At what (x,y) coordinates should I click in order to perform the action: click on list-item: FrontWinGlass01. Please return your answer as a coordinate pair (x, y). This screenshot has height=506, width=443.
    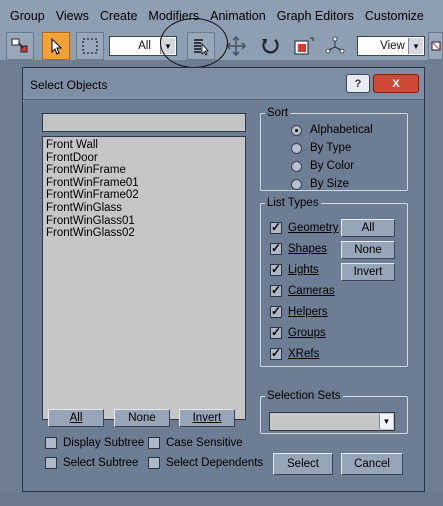
    Looking at the image, I should click on (144, 221).